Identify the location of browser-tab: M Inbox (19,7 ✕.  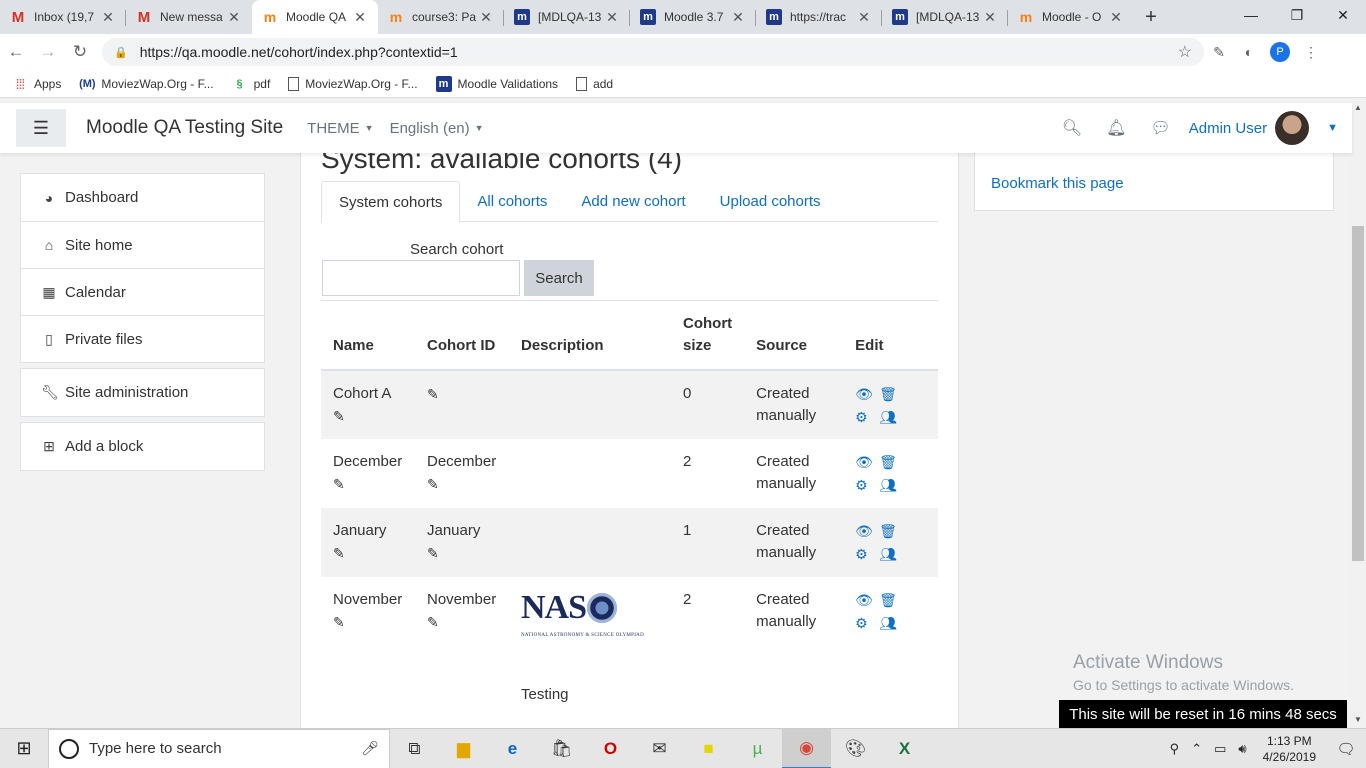
(63, 17).